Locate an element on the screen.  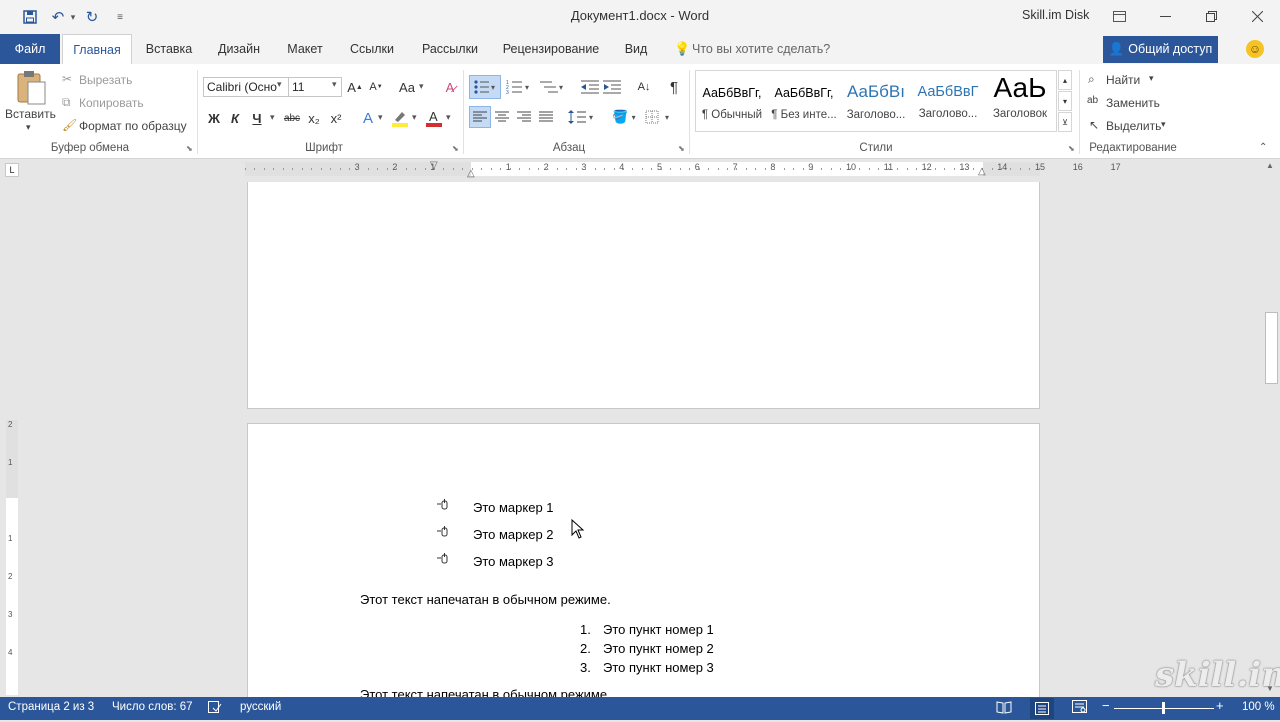
align-right-icon is located at coordinates (524, 117).